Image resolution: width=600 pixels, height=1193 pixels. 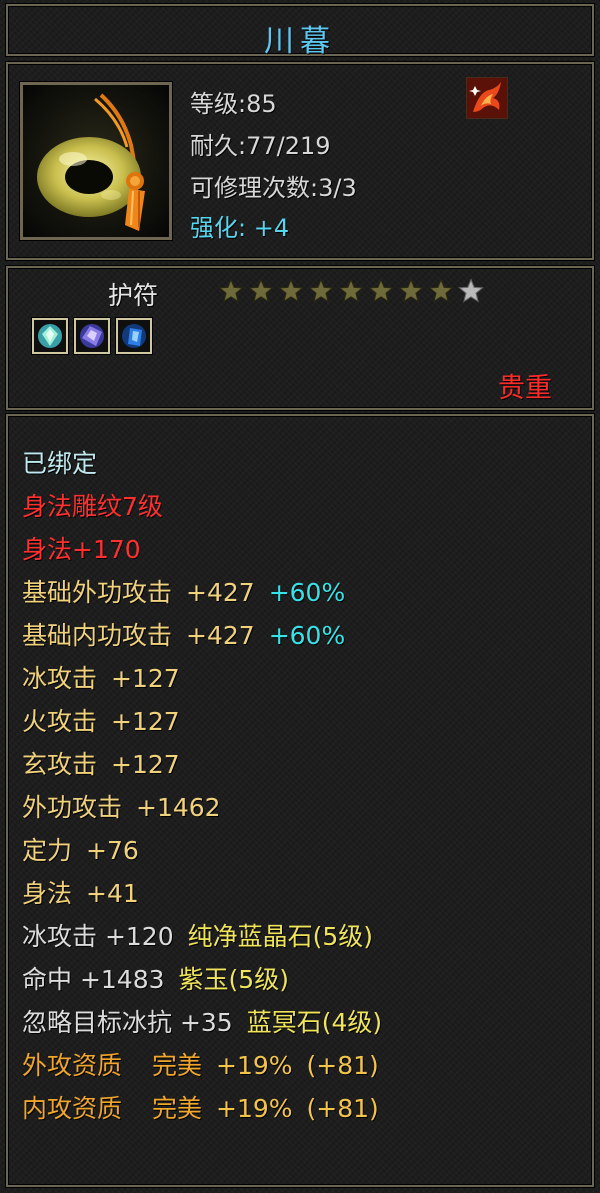 What do you see at coordinates (280, 936) in the screenshot?
I see `gem-name: 纯净蓝晶石(5级)` at bounding box center [280, 936].